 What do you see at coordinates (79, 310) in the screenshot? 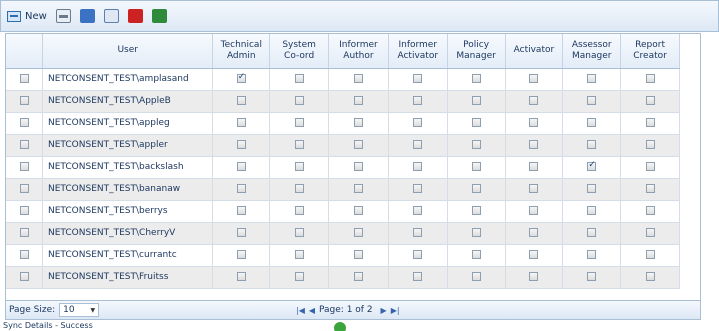
I see `page-size-select: 10 ▼` at bounding box center [79, 310].